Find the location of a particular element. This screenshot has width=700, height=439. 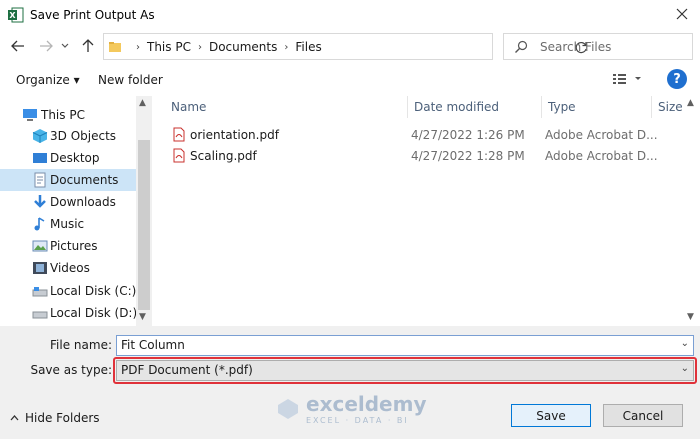

breadcrumb-files: Files is located at coordinates (308, 47).